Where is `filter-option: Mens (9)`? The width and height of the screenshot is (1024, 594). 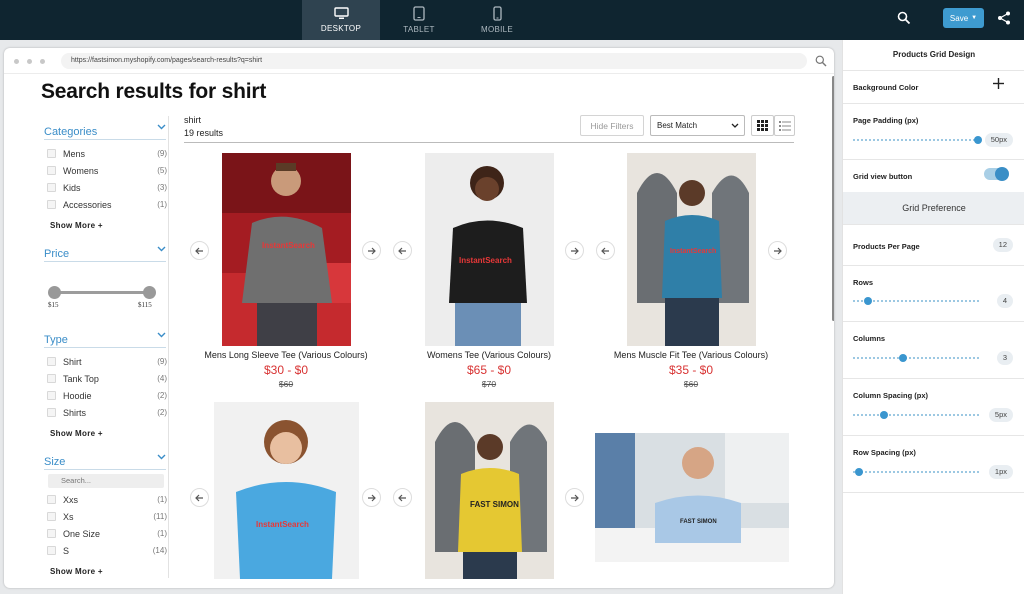 filter-option: Mens (9) is located at coordinates (107, 155).